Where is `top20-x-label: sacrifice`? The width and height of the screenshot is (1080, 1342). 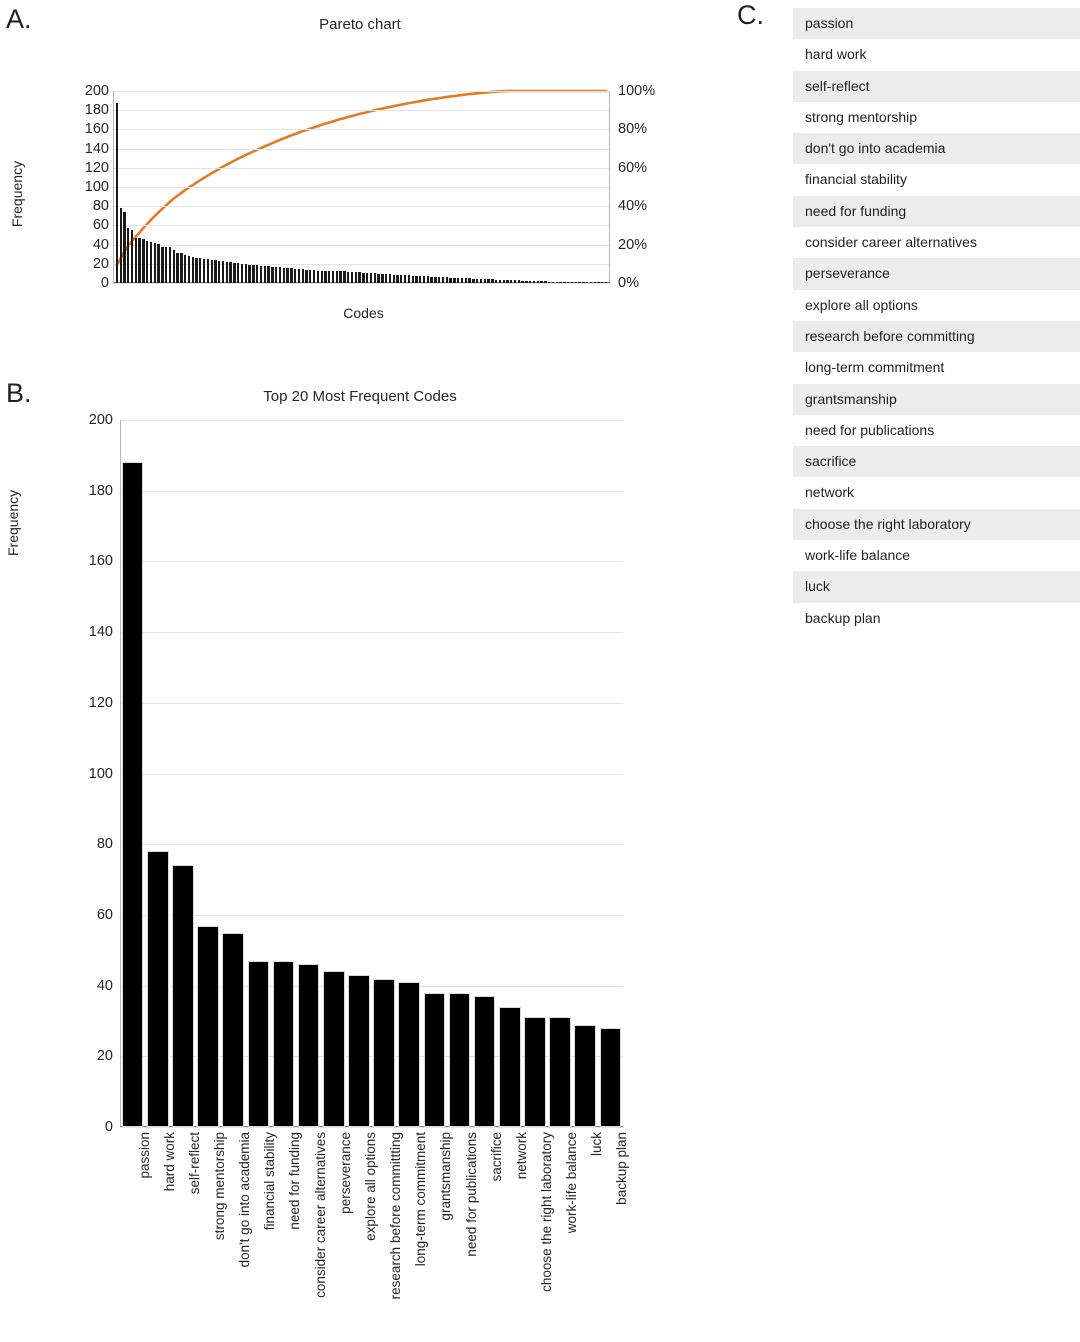
top20-x-label: sacrifice is located at coordinates (496, 1157).